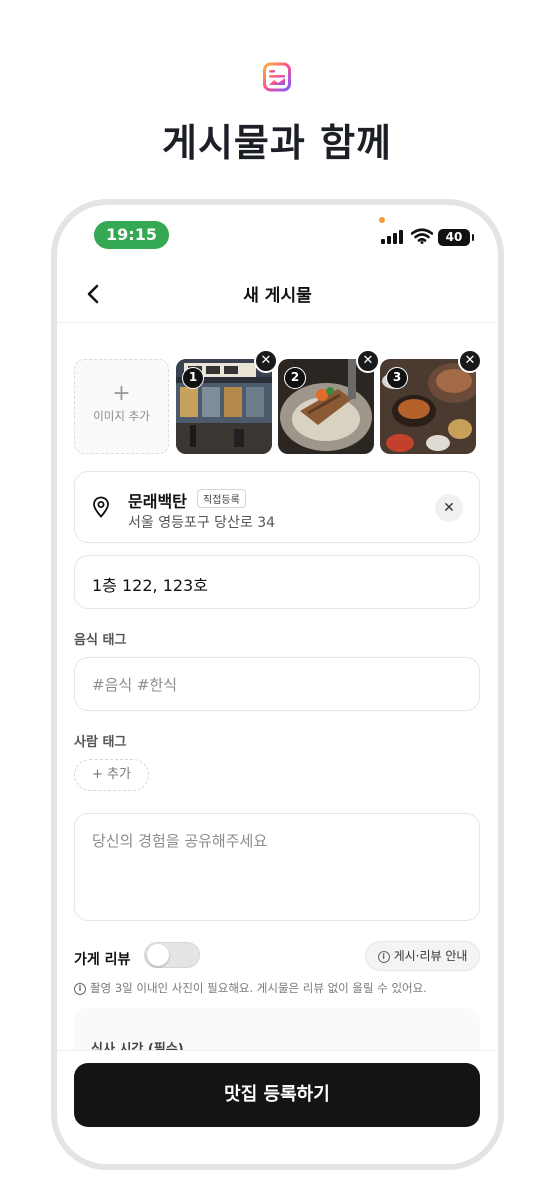  I want to click on photo-thumbnail-3: 3, so click(428, 406).